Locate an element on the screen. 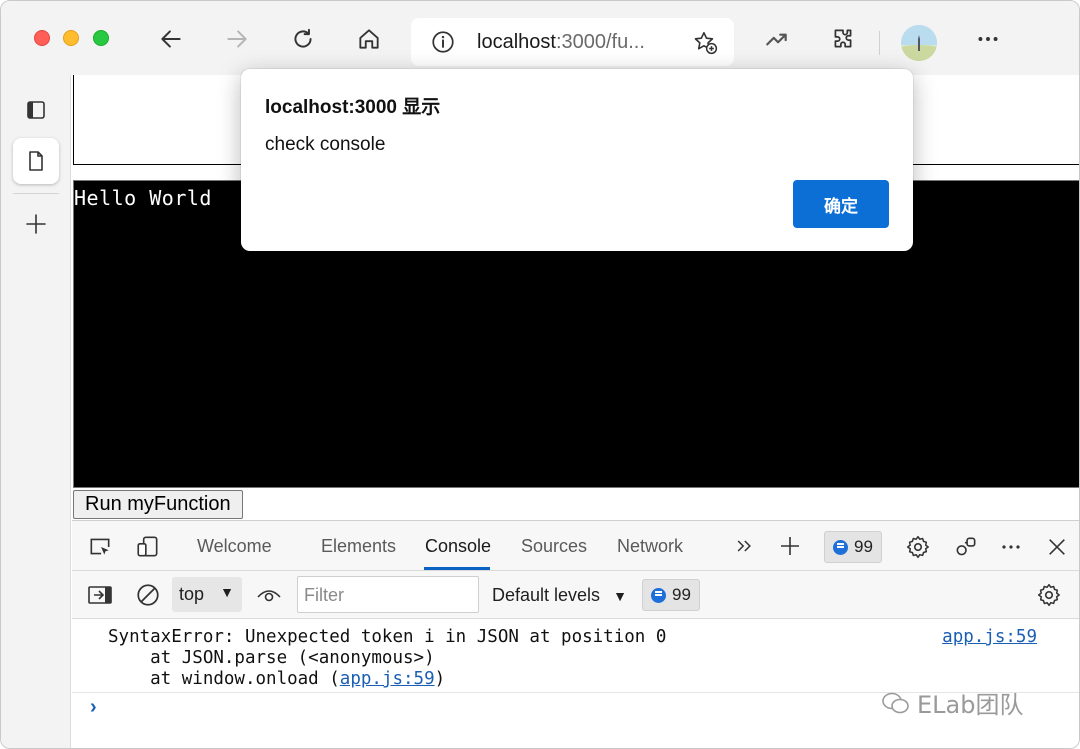  url-host: localhost is located at coordinates (516, 42).